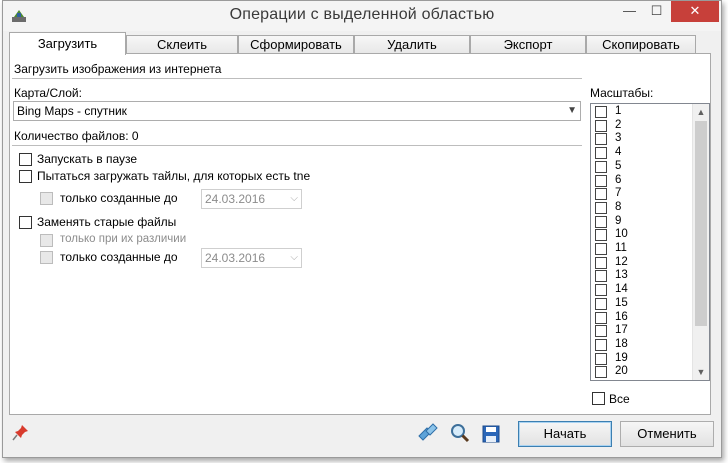  I want to click on date-picker-1: 24.03.2016 ⌵, so click(251, 199).